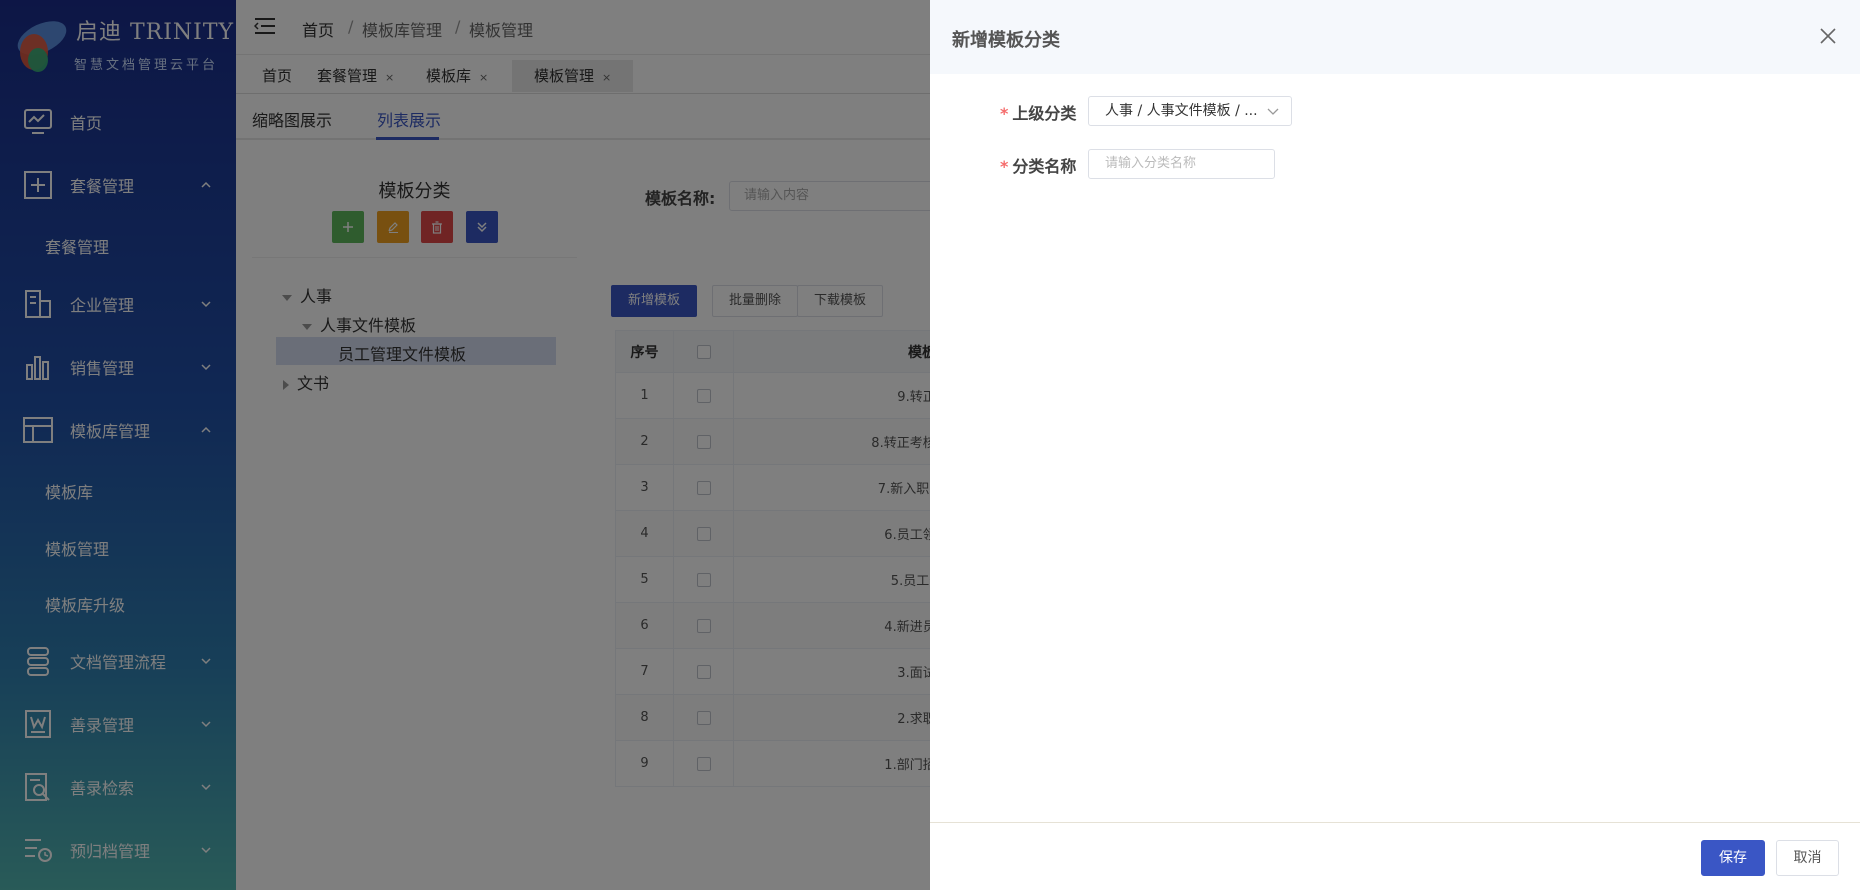 This screenshot has width=1860, height=890. I want to click on save-button: 保存, so click(1733, 858).